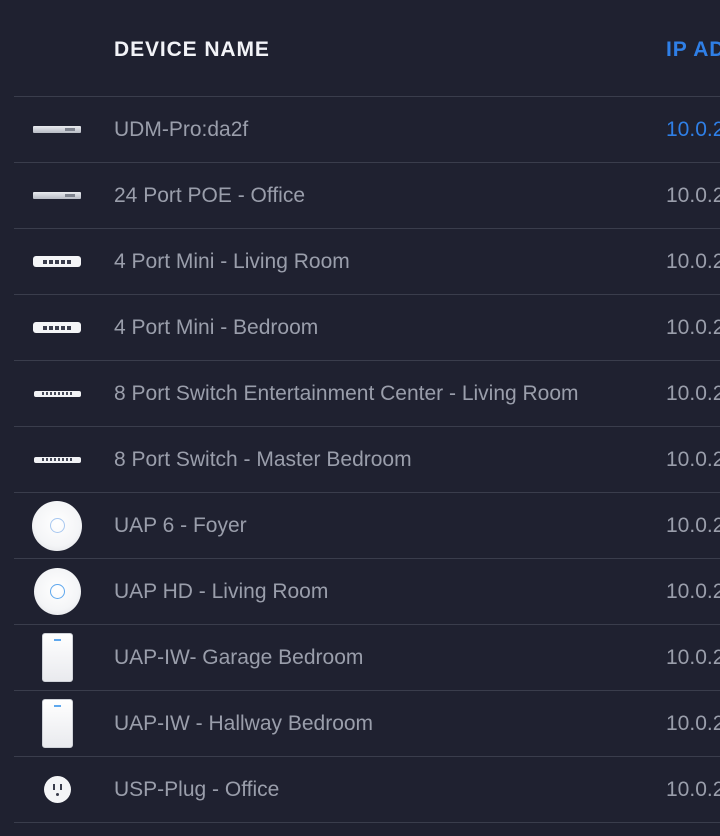  Describe the element at coordinates (57, 789) in the screenshot. I see `smart-plug-icon` at that location.